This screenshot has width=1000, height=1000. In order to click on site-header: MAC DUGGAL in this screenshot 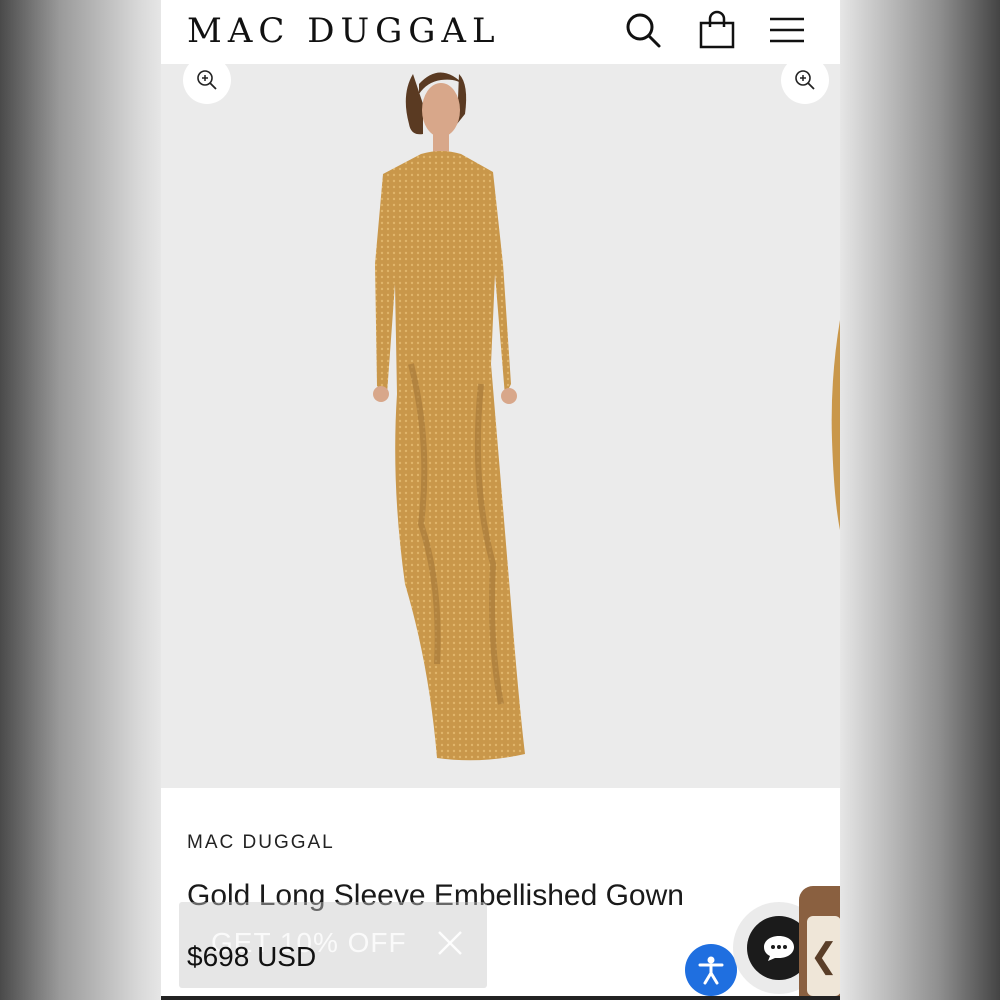, I will do `click(500, 32)`.